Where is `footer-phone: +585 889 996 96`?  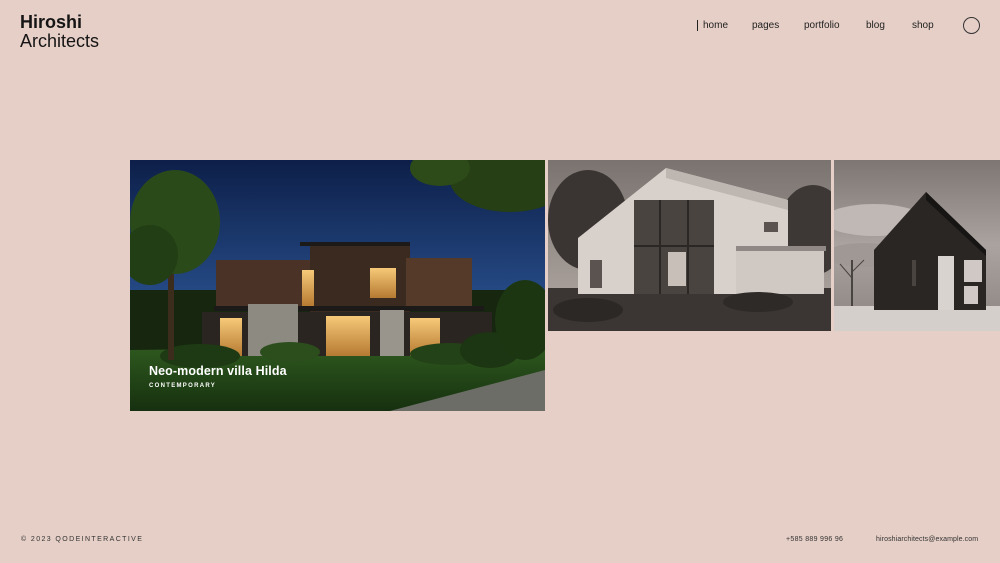
footer-phone: +585 889 996 96 is located at coordinates (814, 539).